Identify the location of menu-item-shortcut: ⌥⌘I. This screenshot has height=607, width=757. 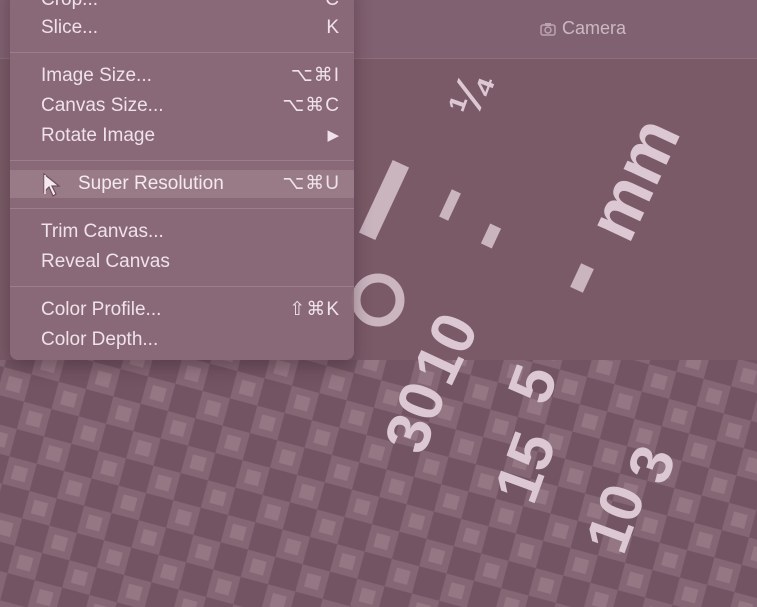
(315, 75).